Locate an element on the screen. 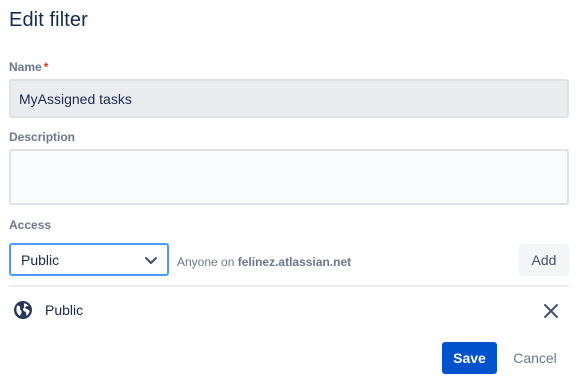 The width and height of the screenshot is (584, 386). name-label: Name * is located at coordinates (28, 67).